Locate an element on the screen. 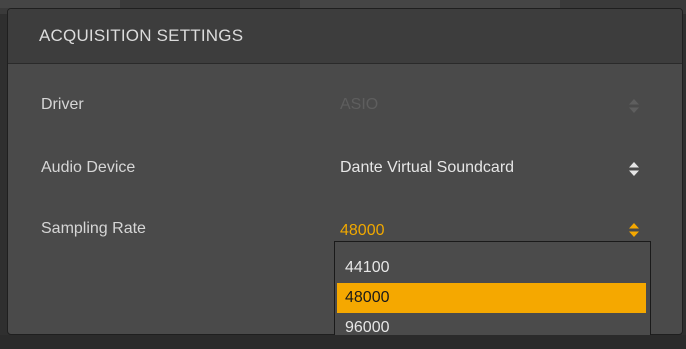 This screenshot has height=349, width=686. audio-device-stepper-icon is located at coordinates (634, 169).